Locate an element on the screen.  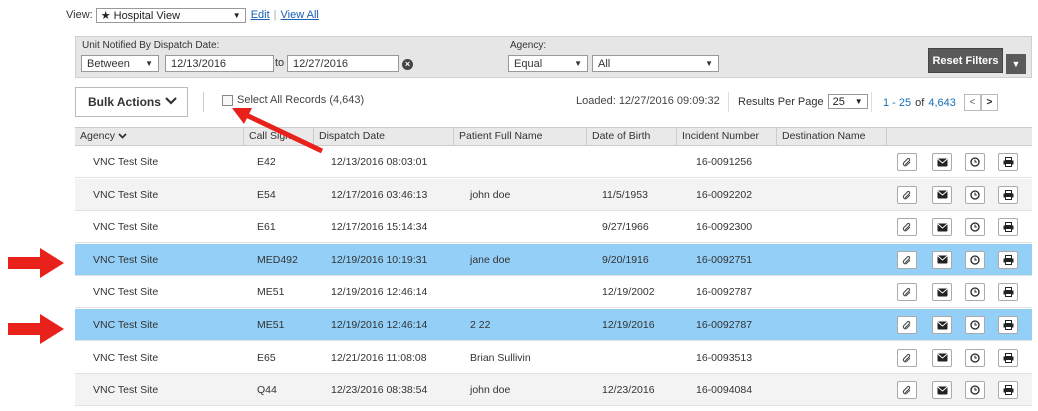
cell-incident-number: 16-0092300 is located at coordinates (724, 227).